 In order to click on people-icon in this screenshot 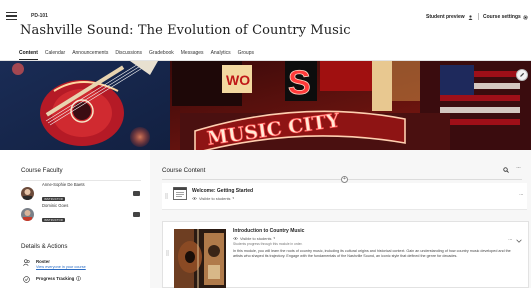, I will do `click(26, 262)`.